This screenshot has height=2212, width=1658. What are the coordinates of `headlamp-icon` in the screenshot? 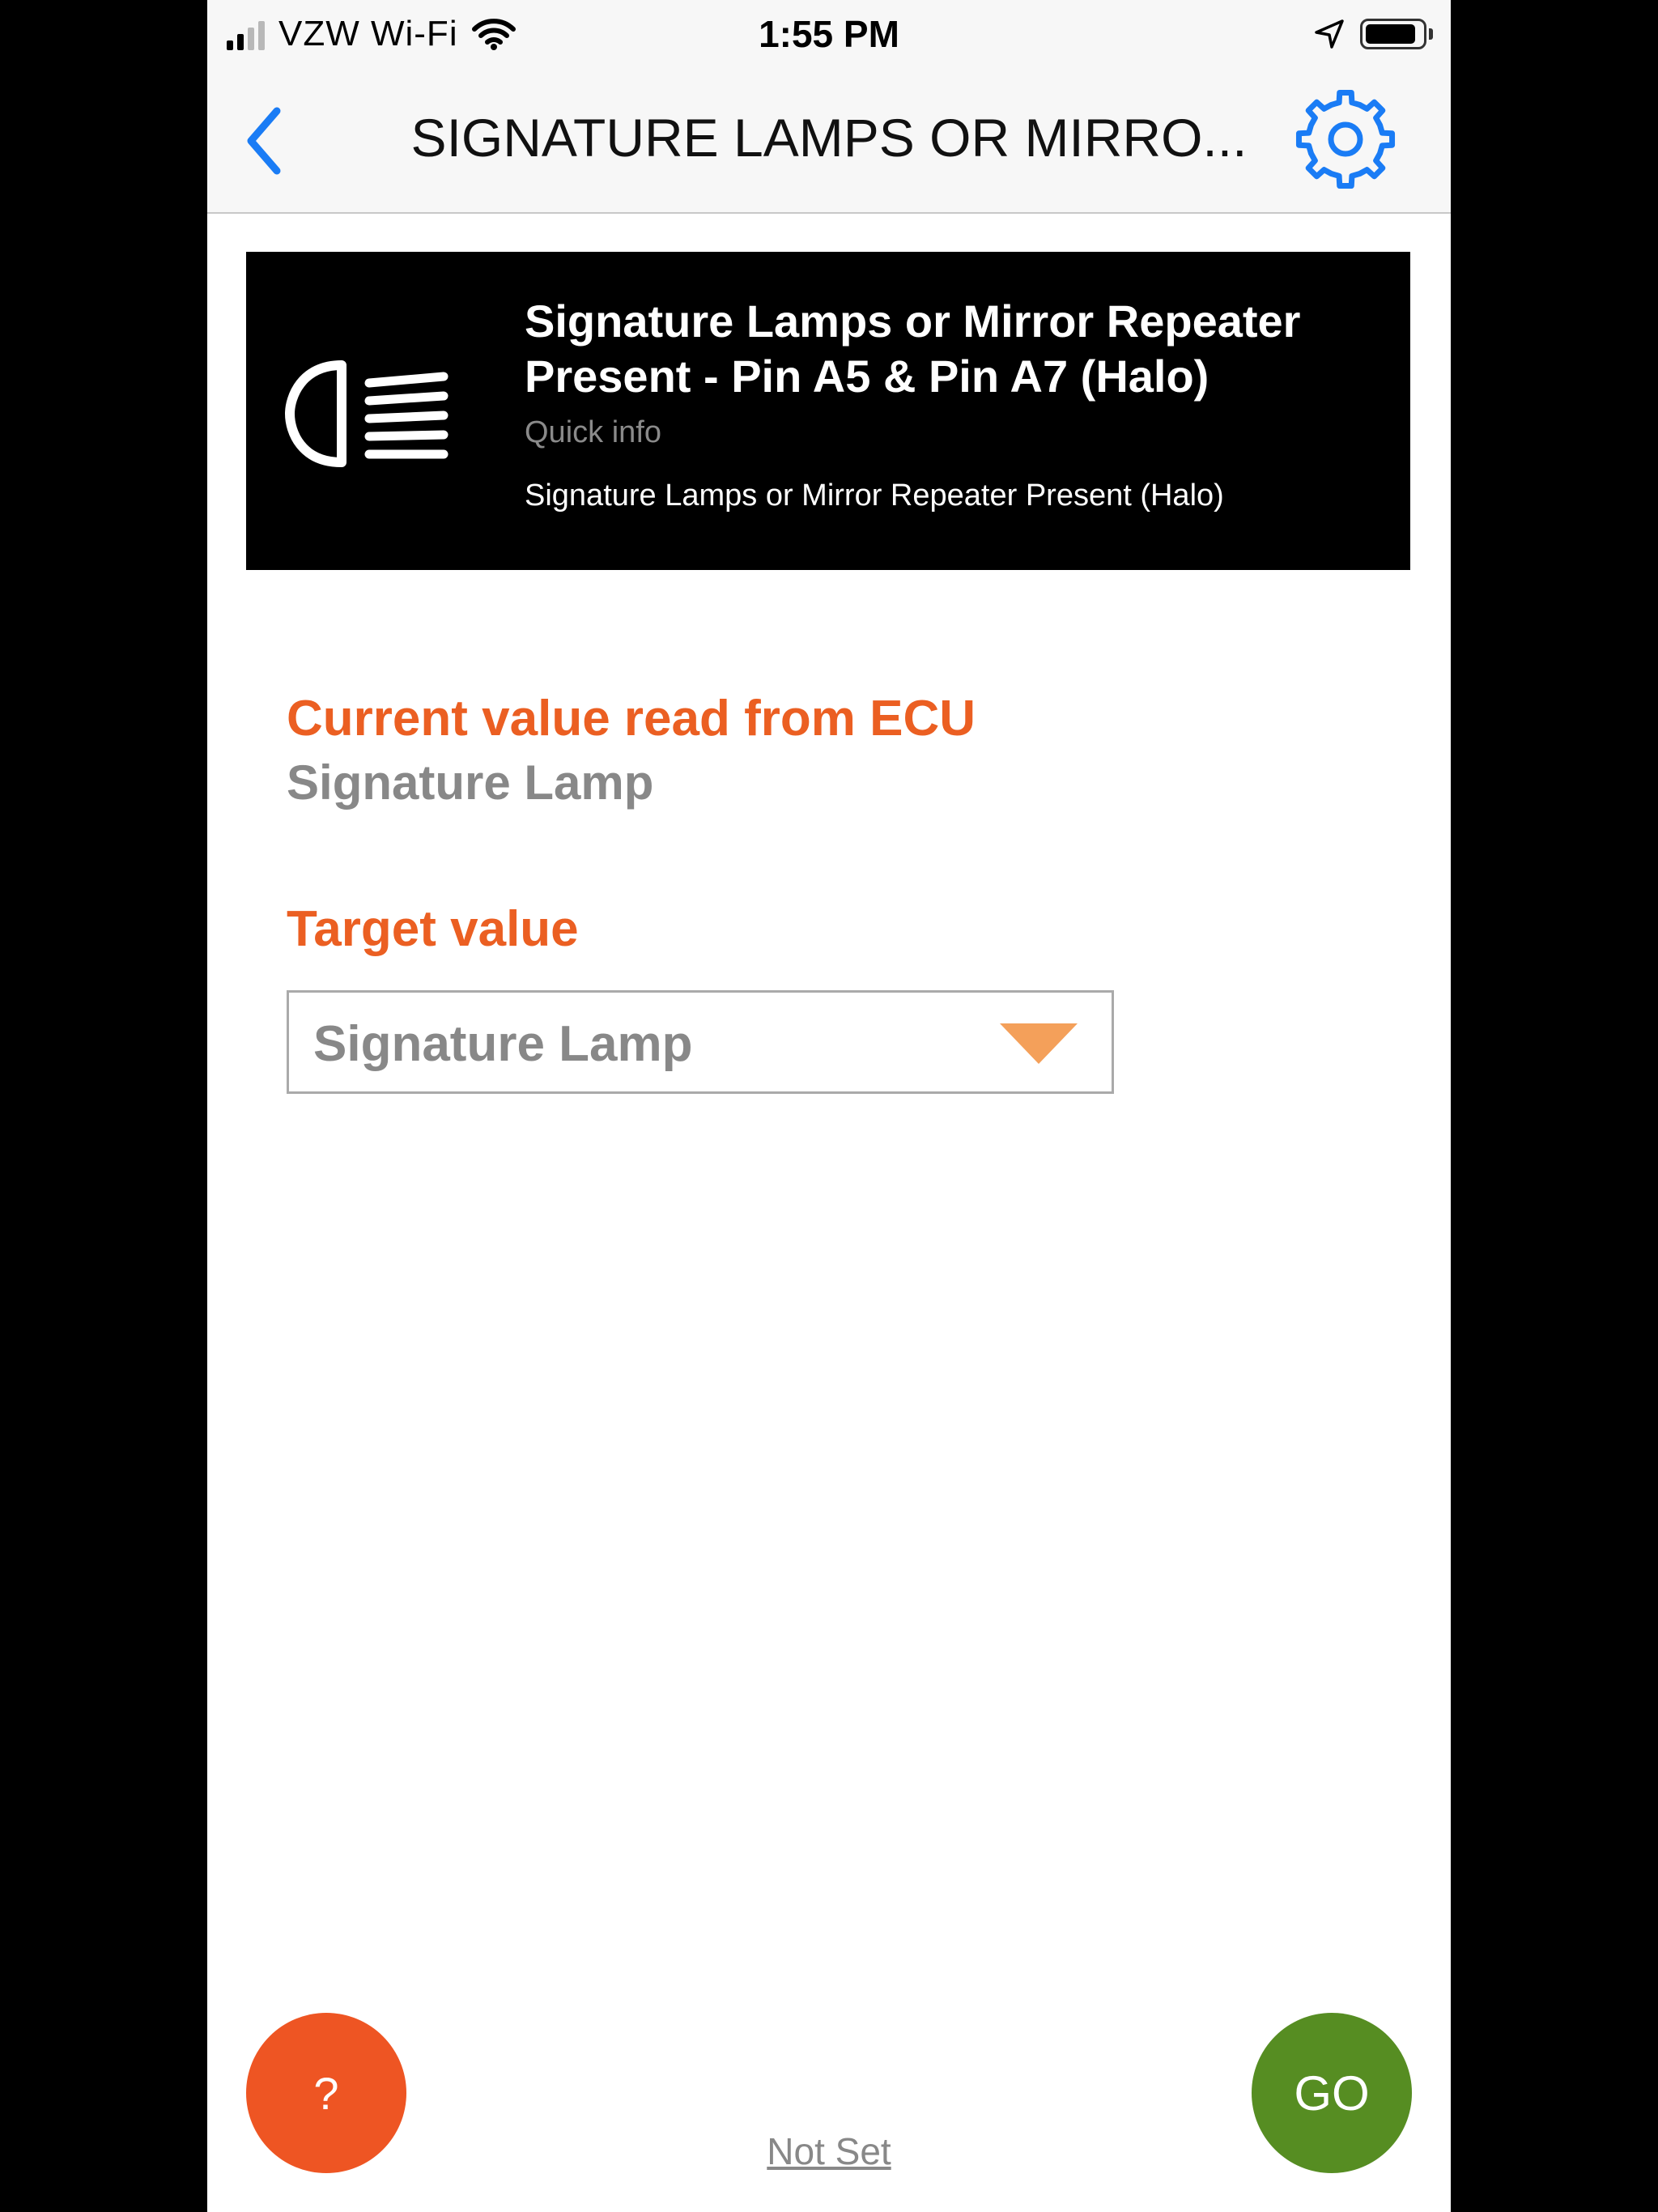 It's located at (367, 414).